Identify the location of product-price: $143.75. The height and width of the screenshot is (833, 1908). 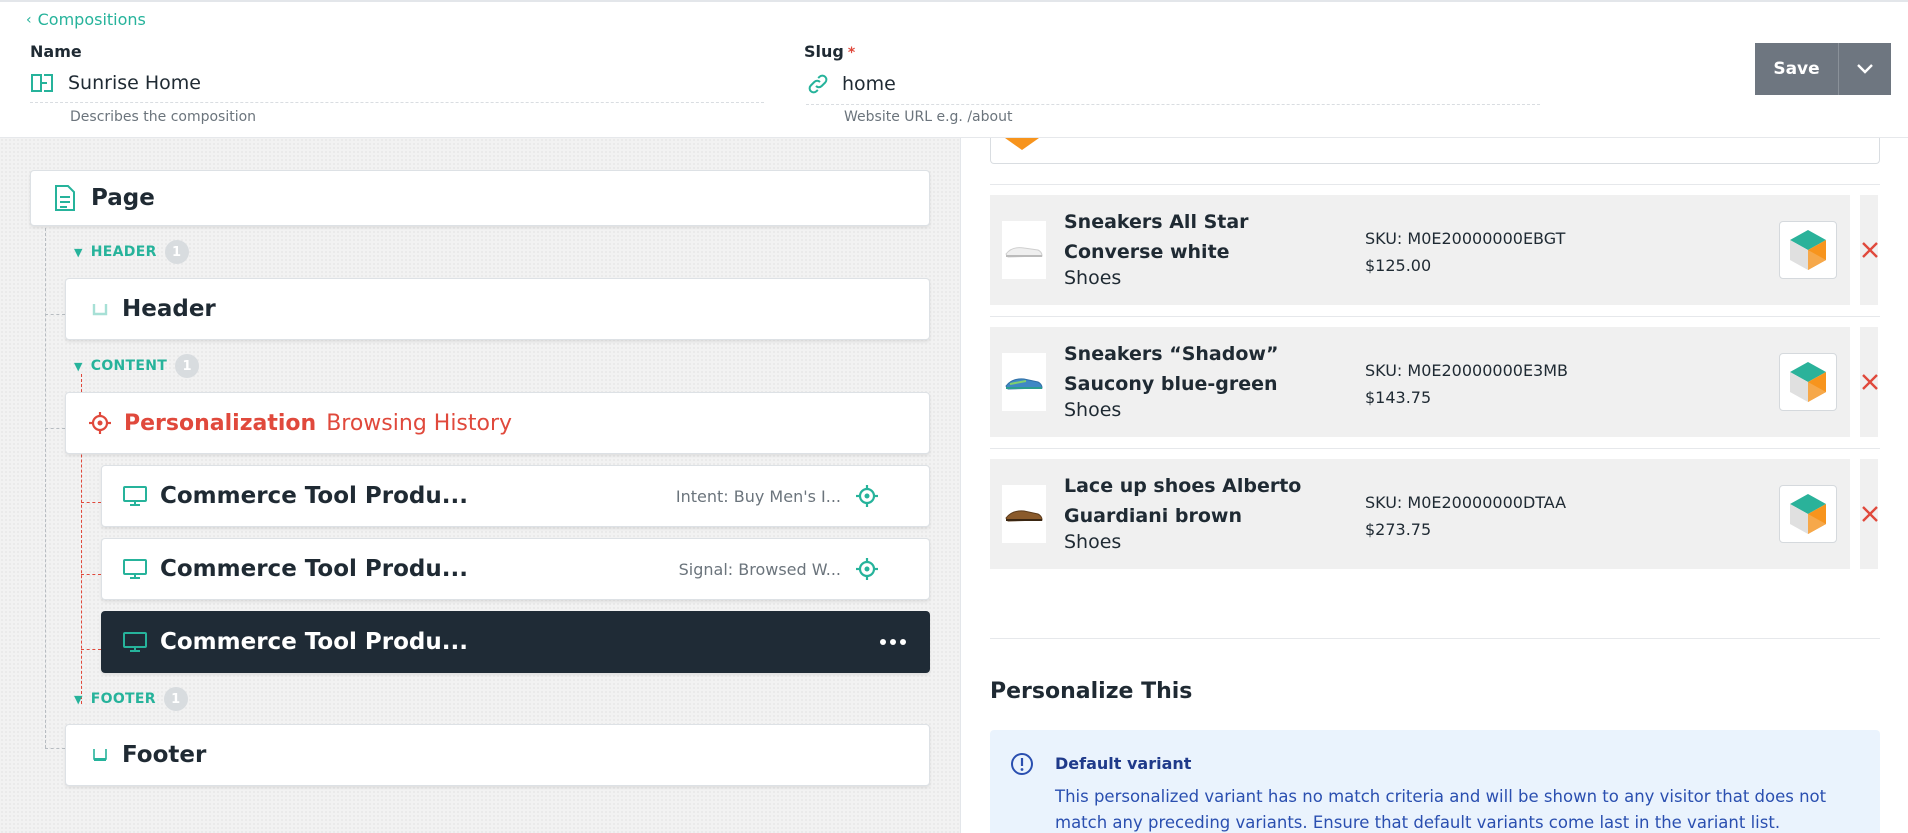
(1398, 397).